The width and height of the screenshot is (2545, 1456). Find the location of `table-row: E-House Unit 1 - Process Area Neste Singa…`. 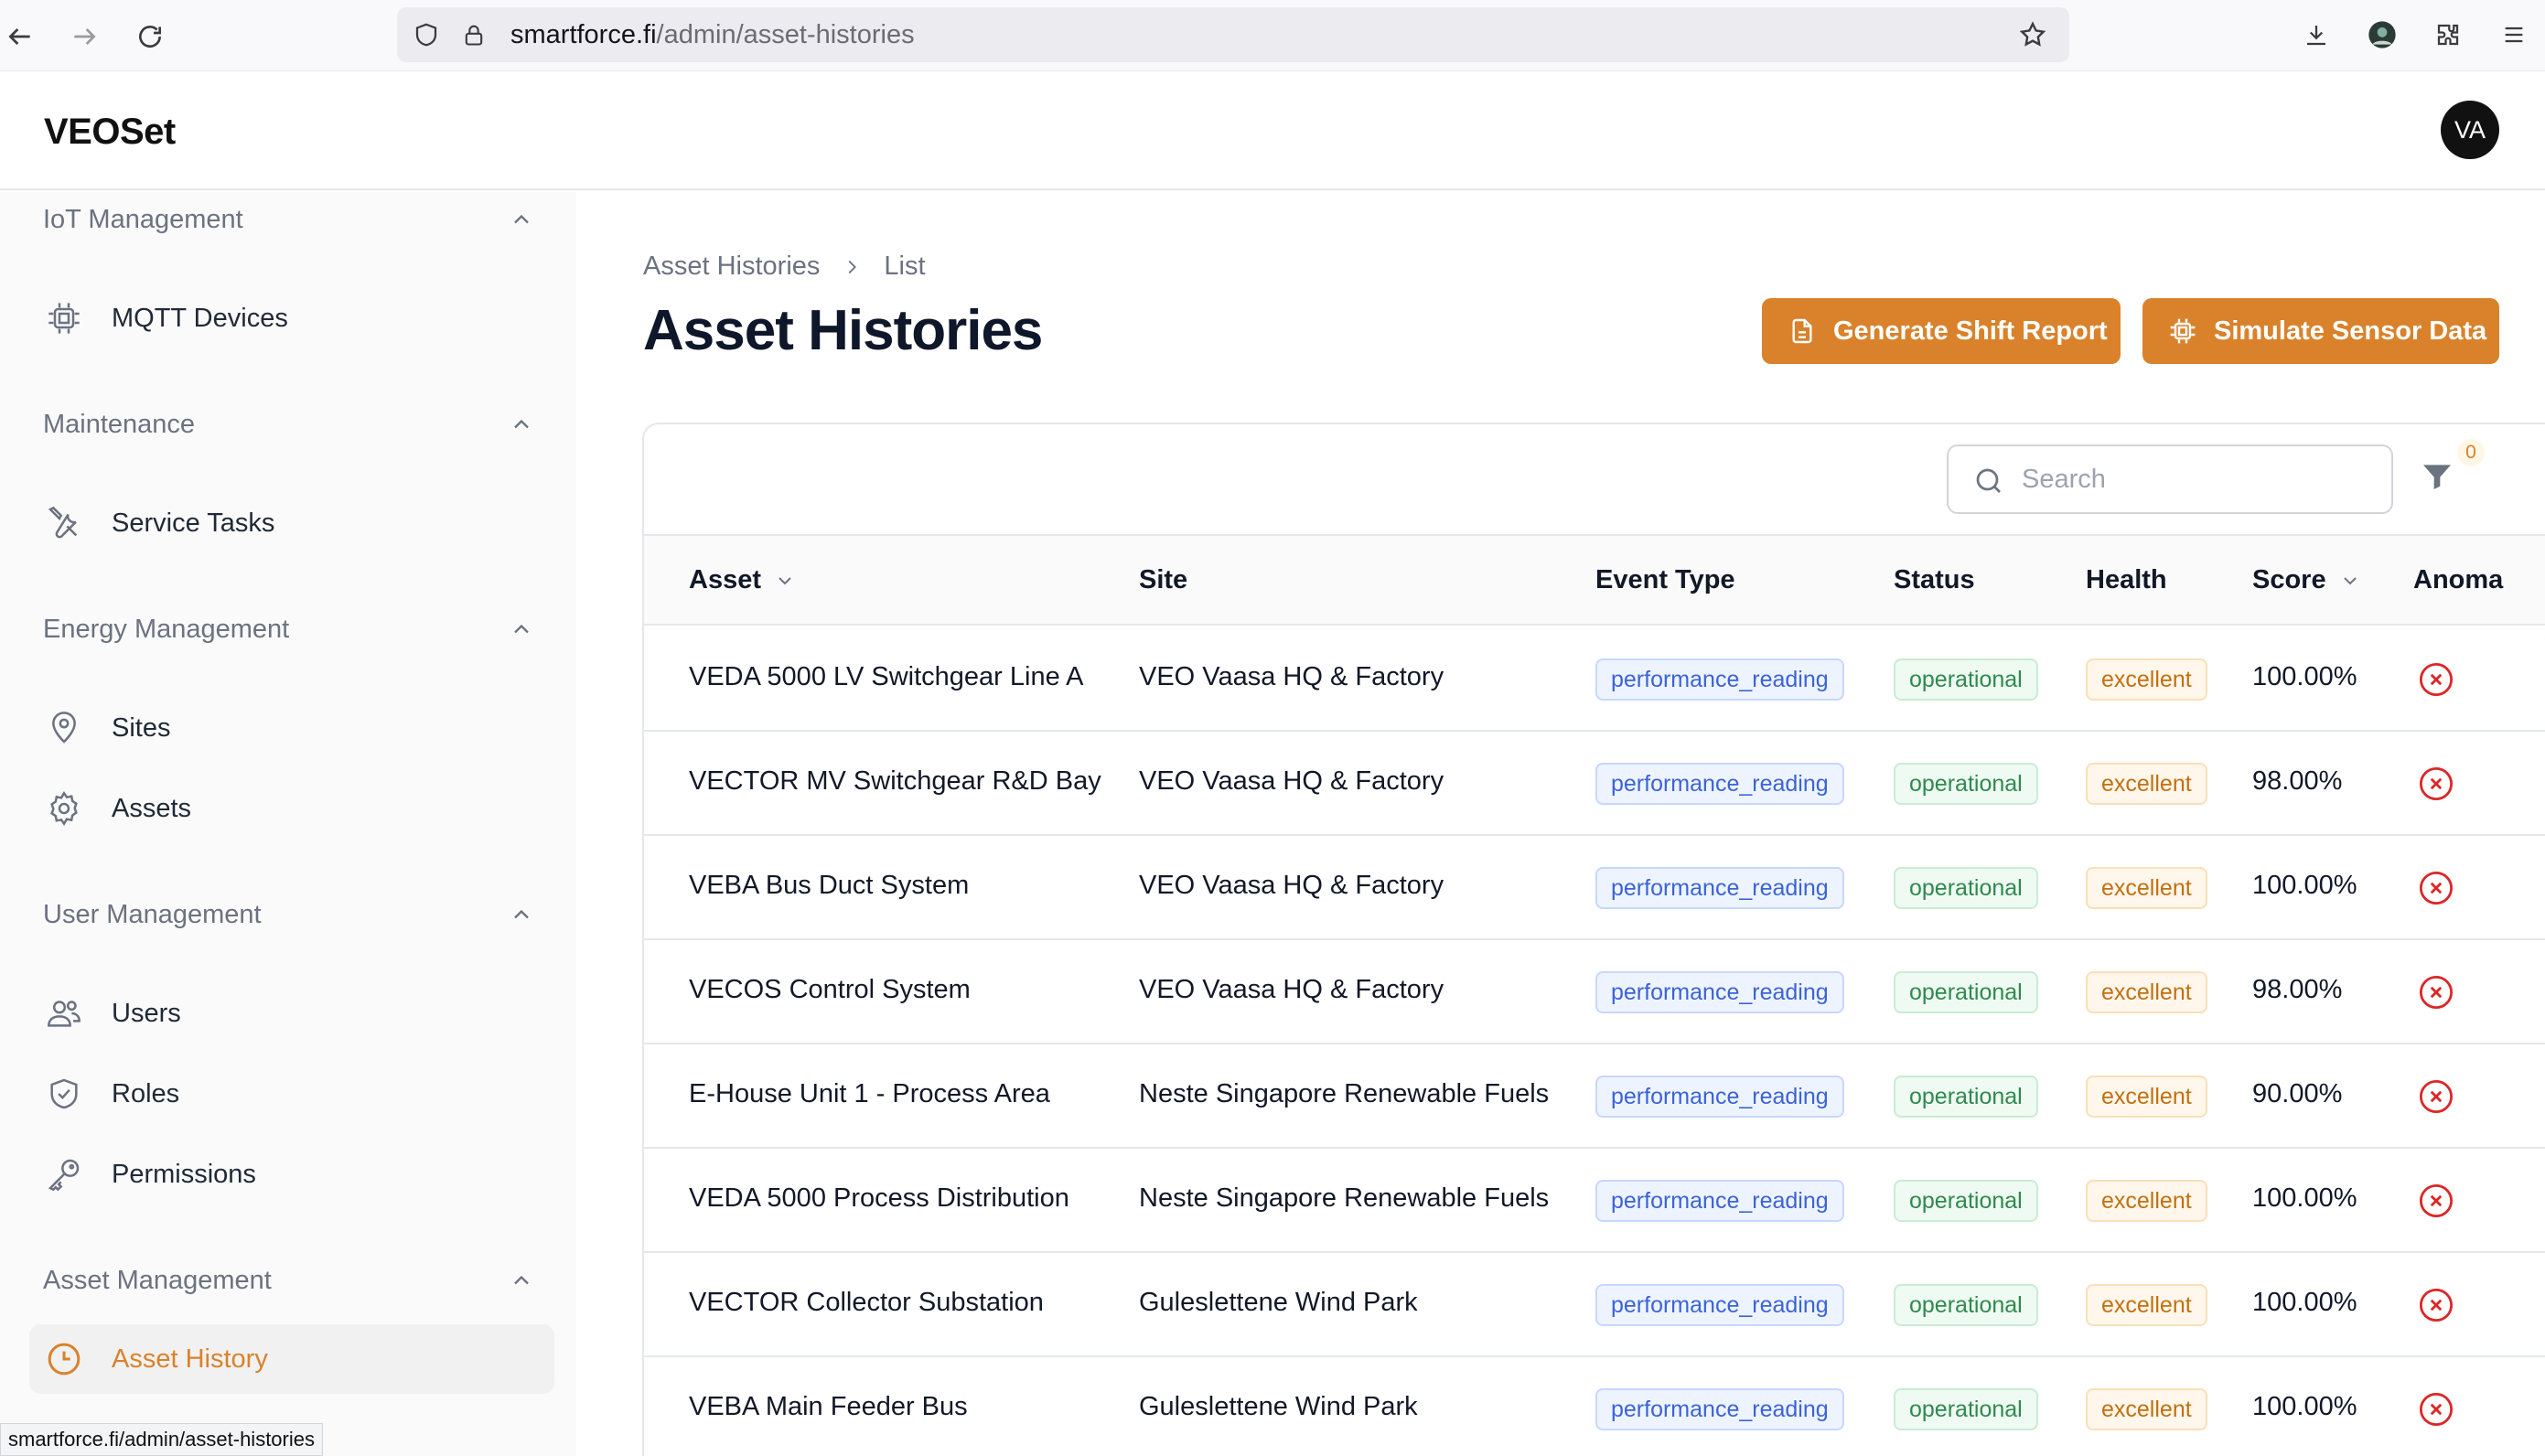

table-row: E-House Unit 1 - Process Area Neste Singa… is located at coordinates (1594, 1096).